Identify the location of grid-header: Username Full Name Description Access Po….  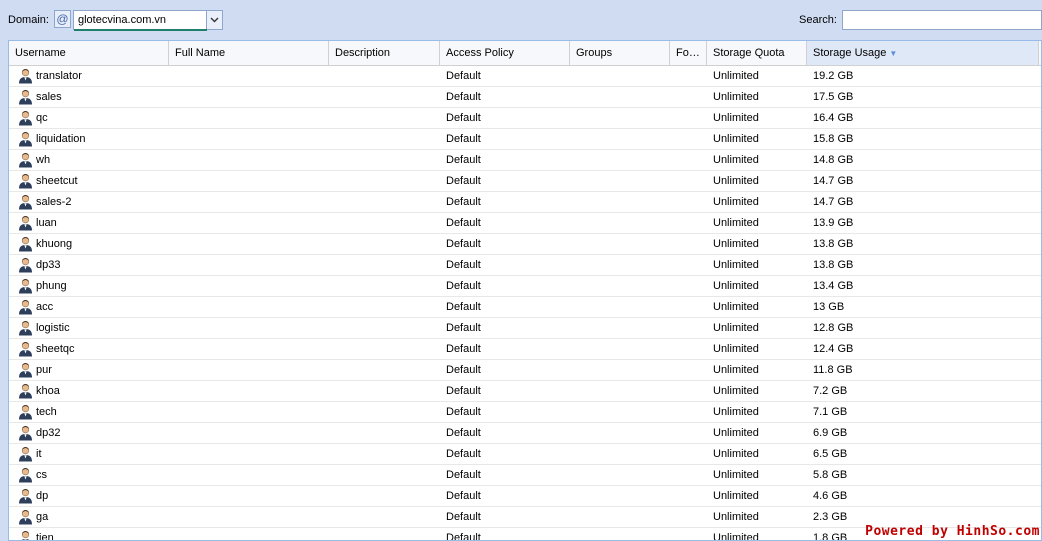
(525, 53).